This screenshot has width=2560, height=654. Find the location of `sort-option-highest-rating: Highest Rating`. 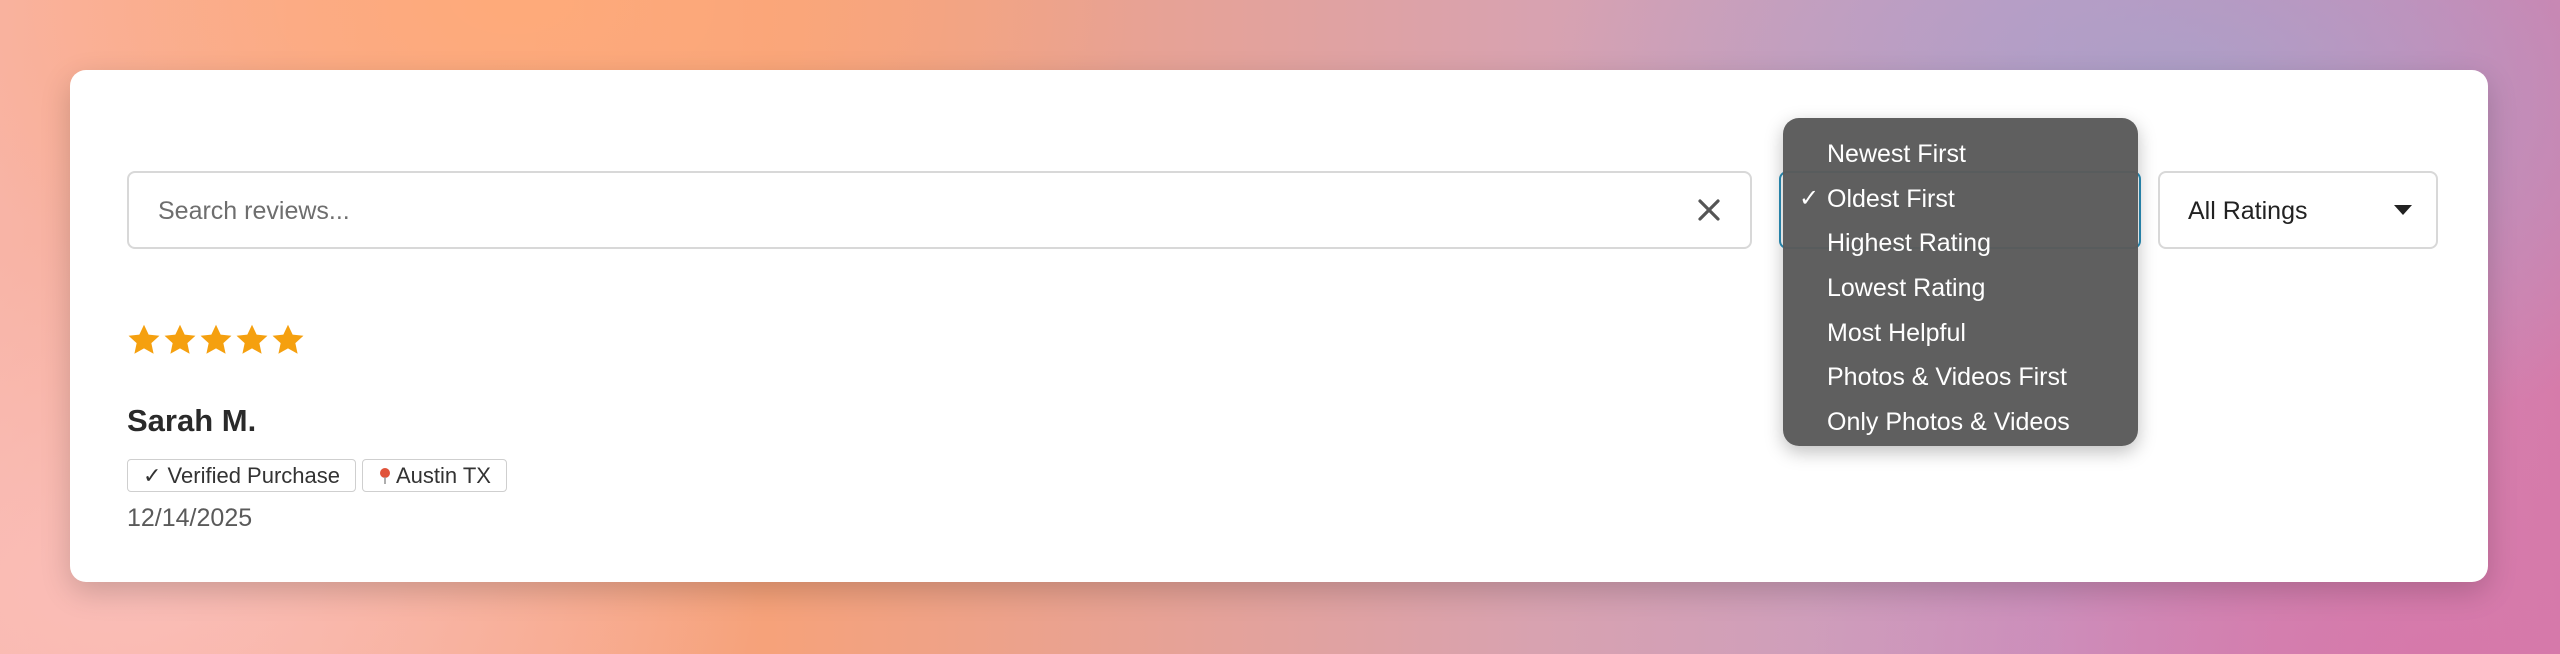

sort-option-highest-rating: Highest Rating is located at coordinates (1960, 243).